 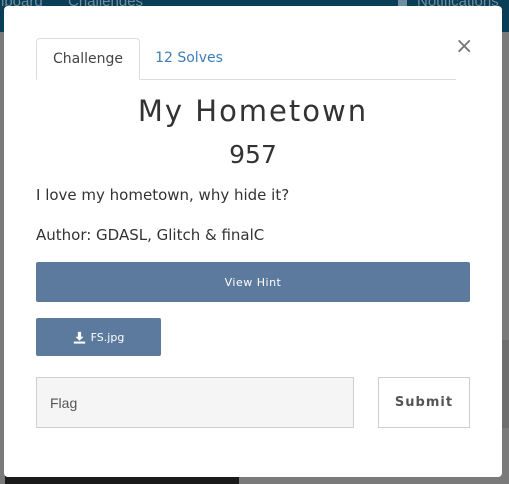 What do you see at coordinates (79, 337) in the screenshot?
I see `download-icon` at bounding box center [79, 337].